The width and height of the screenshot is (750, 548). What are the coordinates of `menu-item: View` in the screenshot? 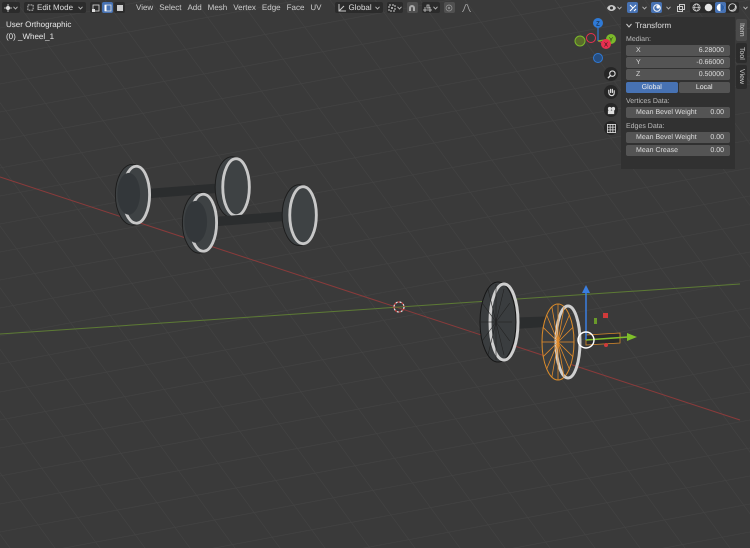 It's located at (144, 7).